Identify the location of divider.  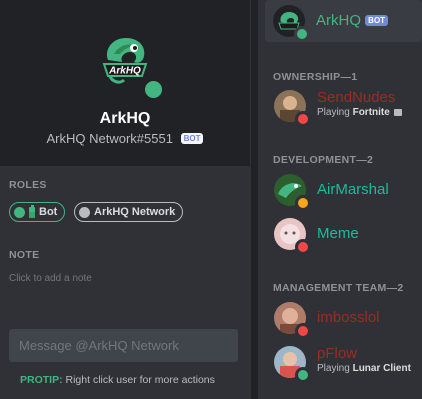
(254, 199).